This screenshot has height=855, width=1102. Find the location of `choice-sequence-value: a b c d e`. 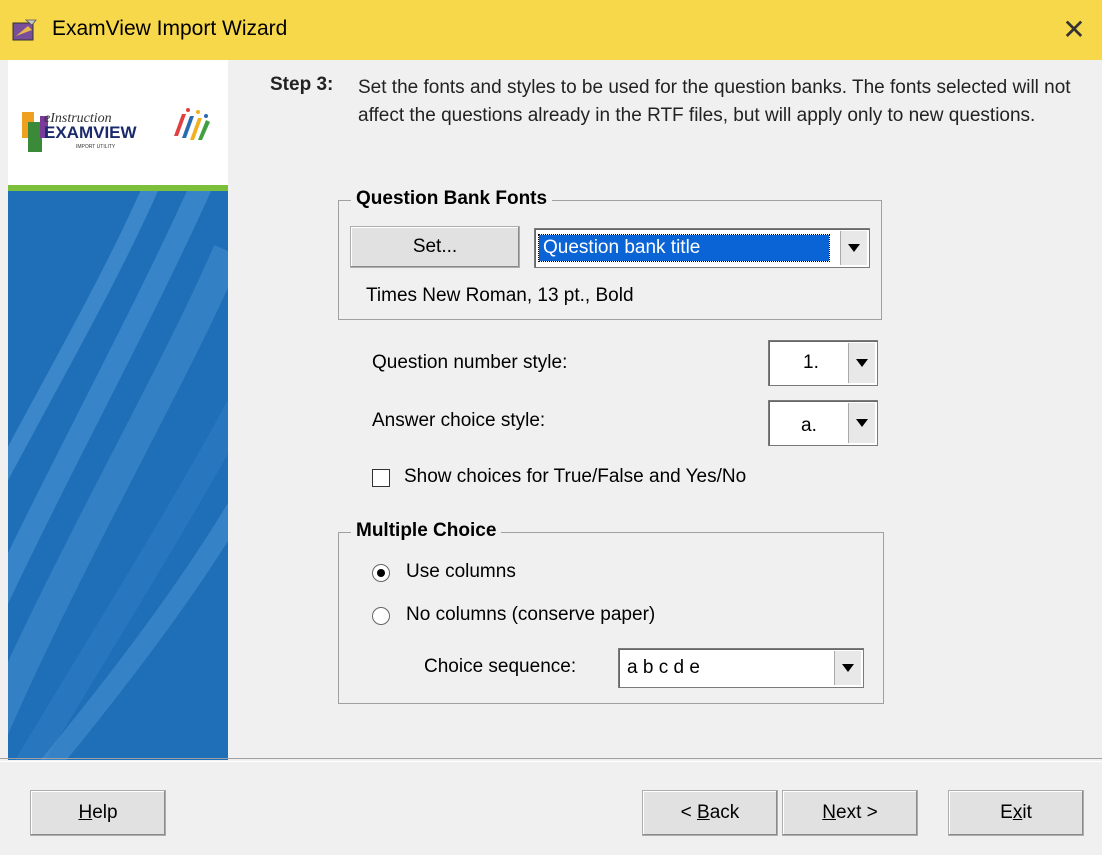

choice-sequence-value: a b c d e is located at coordinates (663, 667).